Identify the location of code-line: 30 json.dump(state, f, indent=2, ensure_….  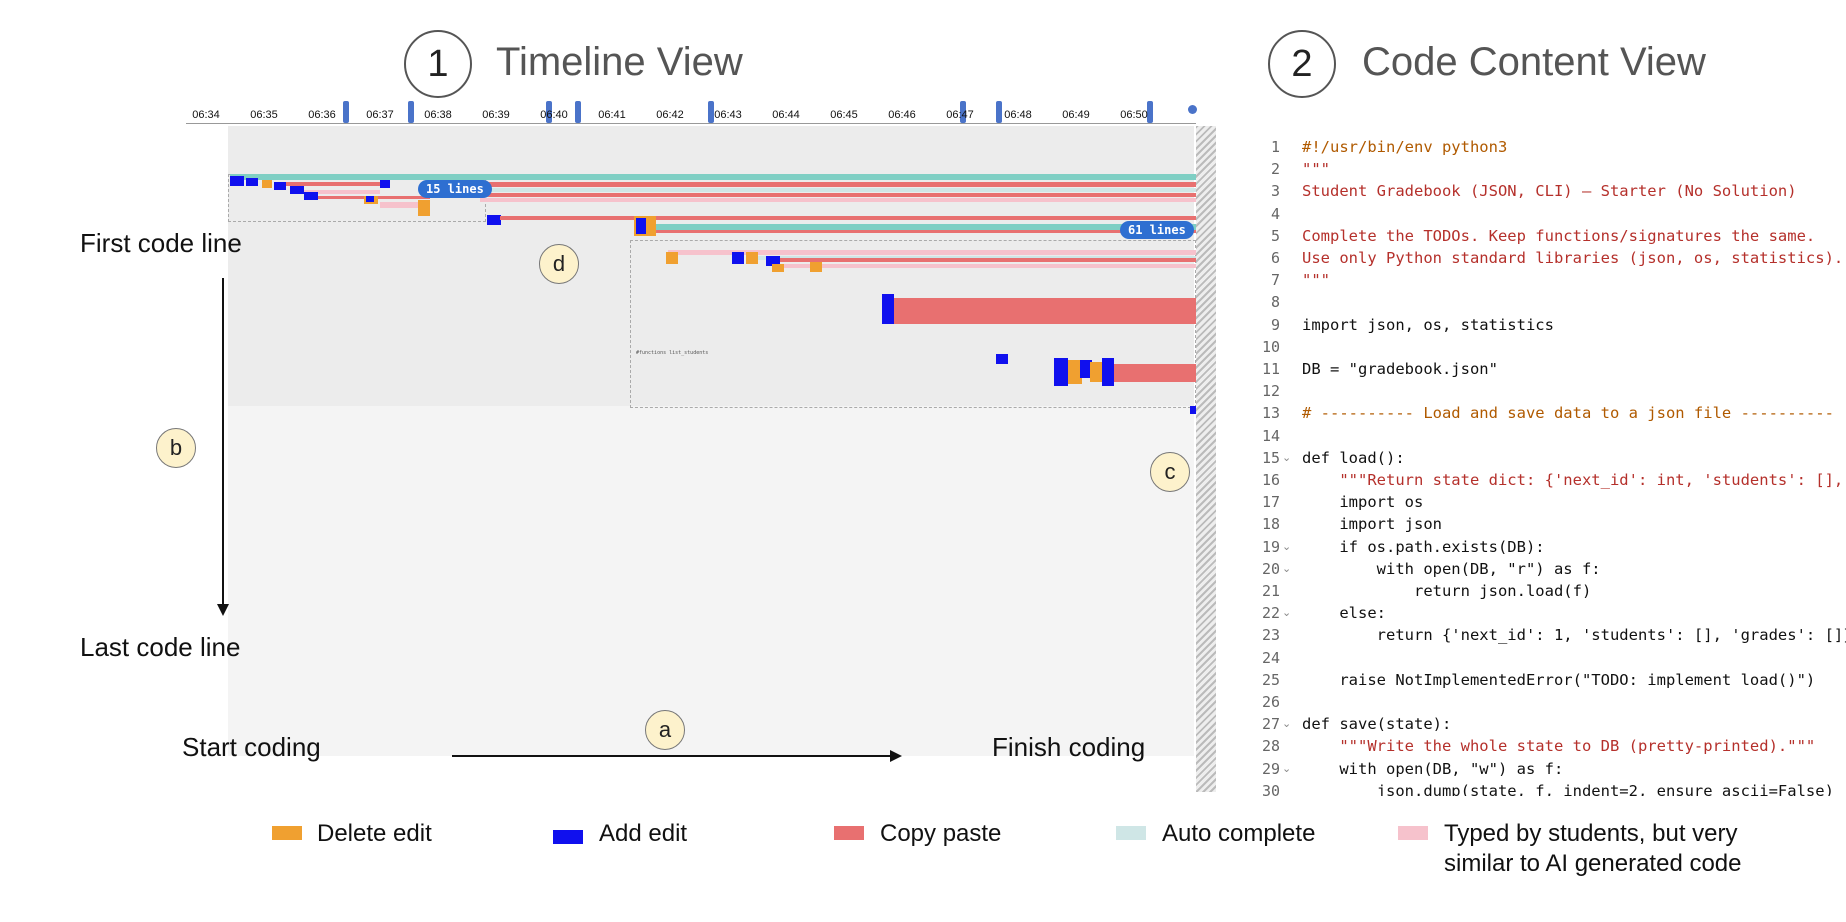
(1531, 788).